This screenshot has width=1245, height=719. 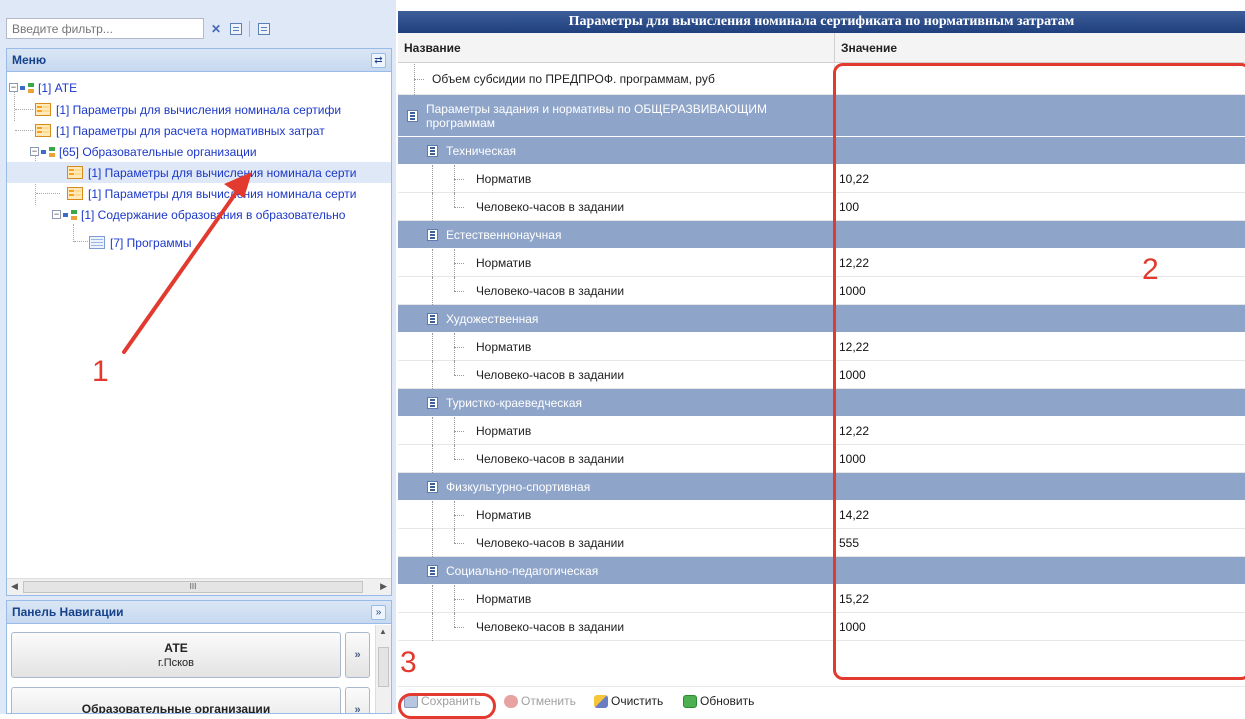 I want to click on scroll-up-icon: ▲, so click(x=383, y=631).